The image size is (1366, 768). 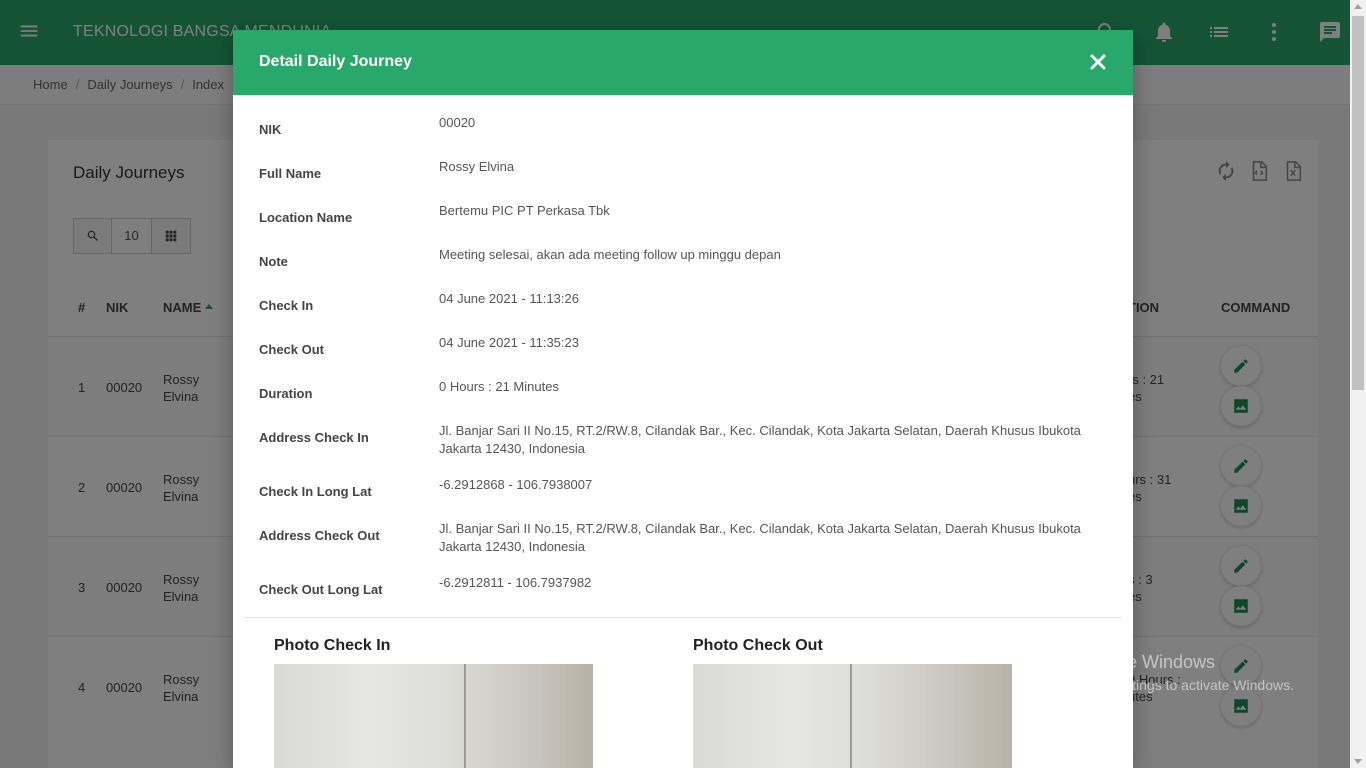 What do you see at coordinates (321, 589) in the screenshot?
I see `field-label: Check Out Long Lat` at bounding box center [321, 589].